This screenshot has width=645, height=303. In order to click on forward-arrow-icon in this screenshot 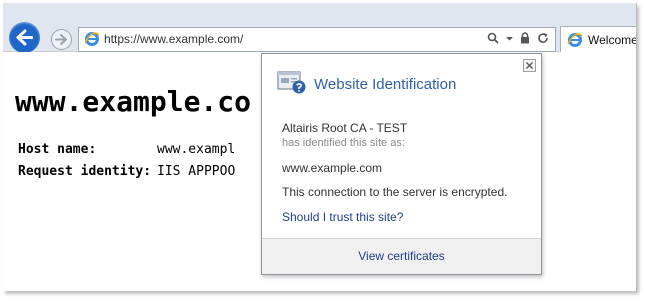, I will do `click(61, 39)`.